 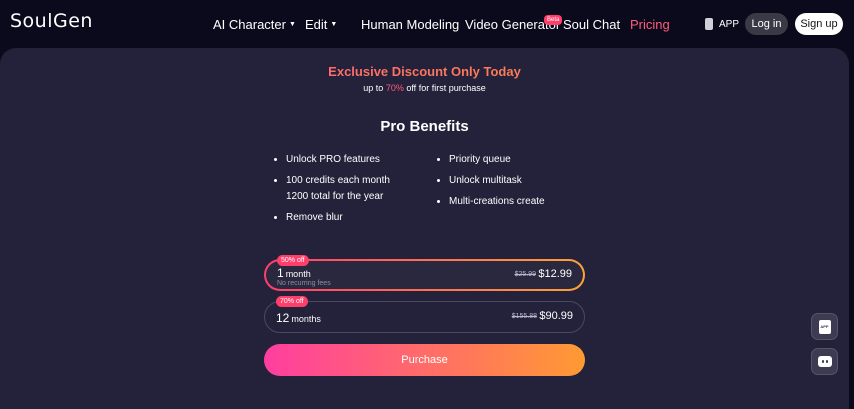 I want to click on signup-button: Sign up, so click(x=819, y=24).